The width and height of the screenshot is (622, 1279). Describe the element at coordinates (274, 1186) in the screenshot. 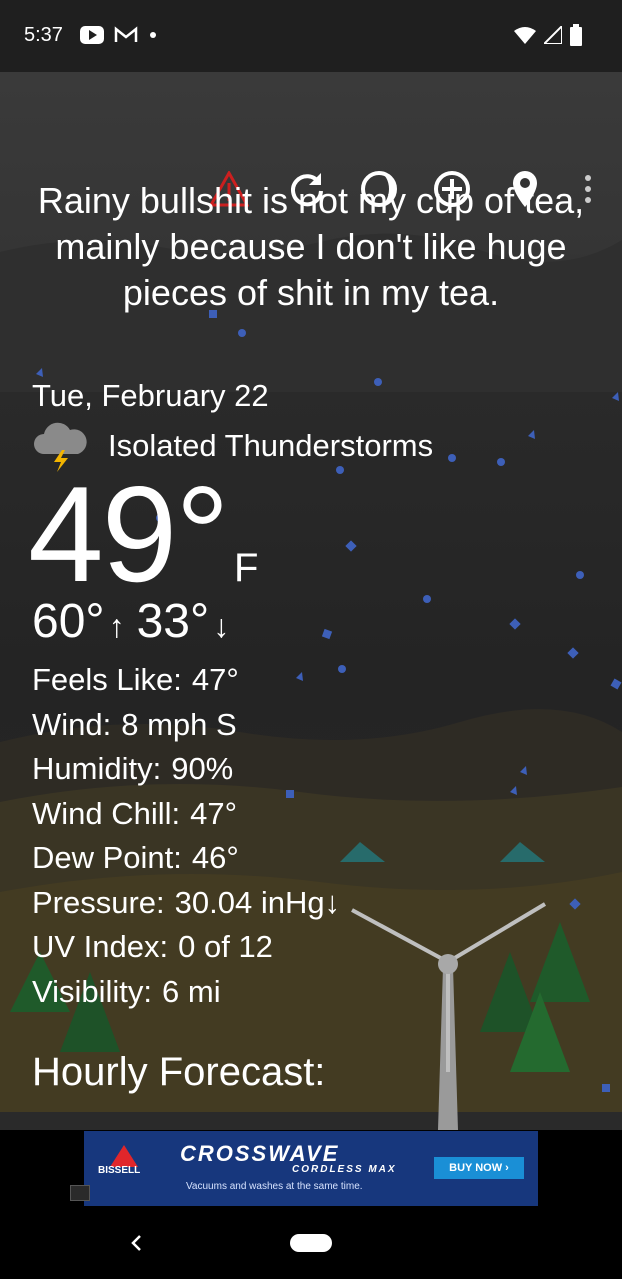

I see `ad-description: Vacuums and washes at the same time.` at that location.